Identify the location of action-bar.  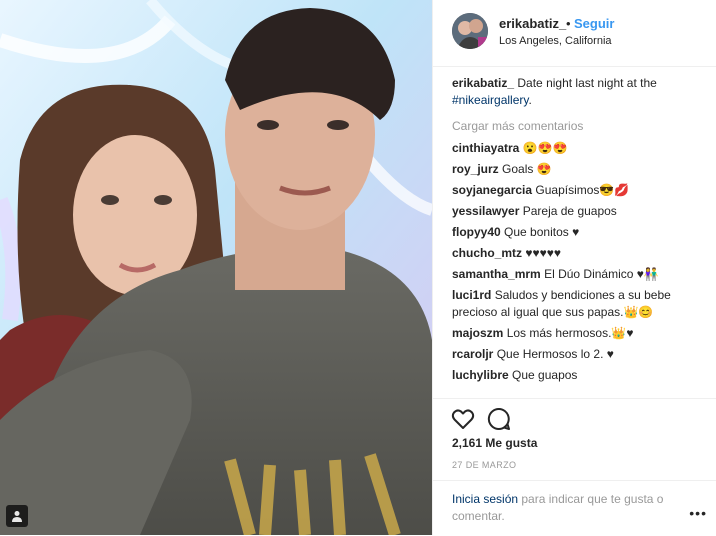
(574, 416).